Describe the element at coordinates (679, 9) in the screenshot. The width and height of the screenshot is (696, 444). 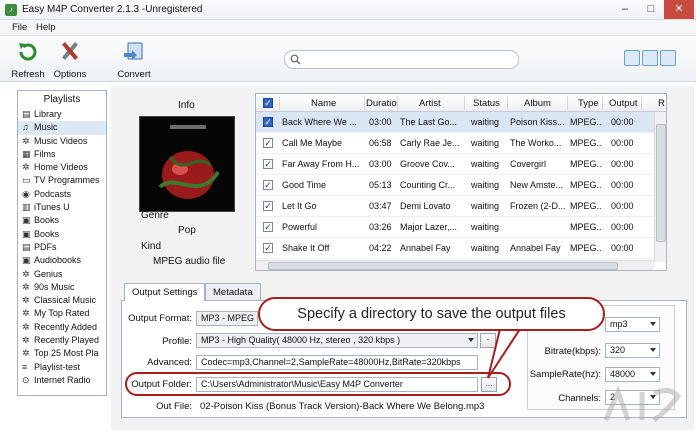
I see `close-button: ✕` at that location.